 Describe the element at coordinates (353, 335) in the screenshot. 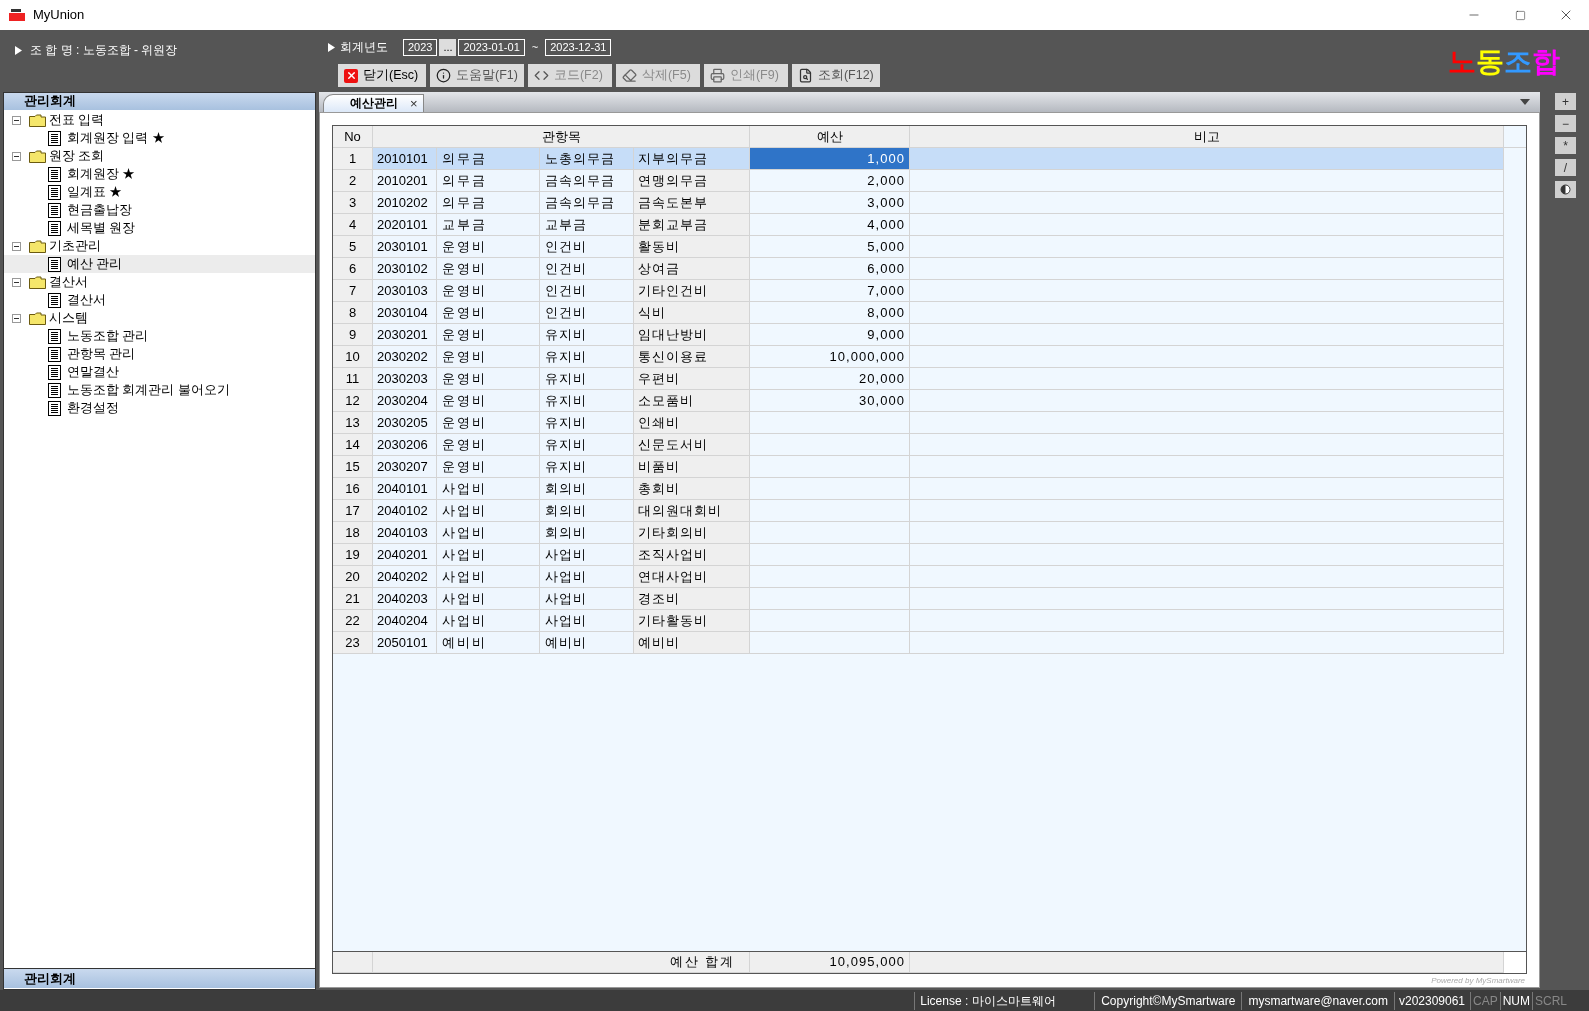

I see `row-number: 9` at that location.